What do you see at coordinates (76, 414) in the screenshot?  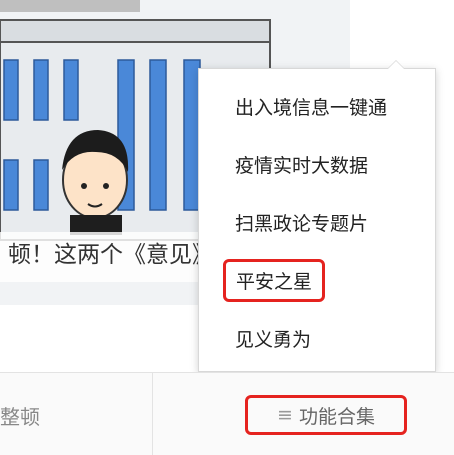 I see `tab-left: 整顿` at bounding box center [76, 414].